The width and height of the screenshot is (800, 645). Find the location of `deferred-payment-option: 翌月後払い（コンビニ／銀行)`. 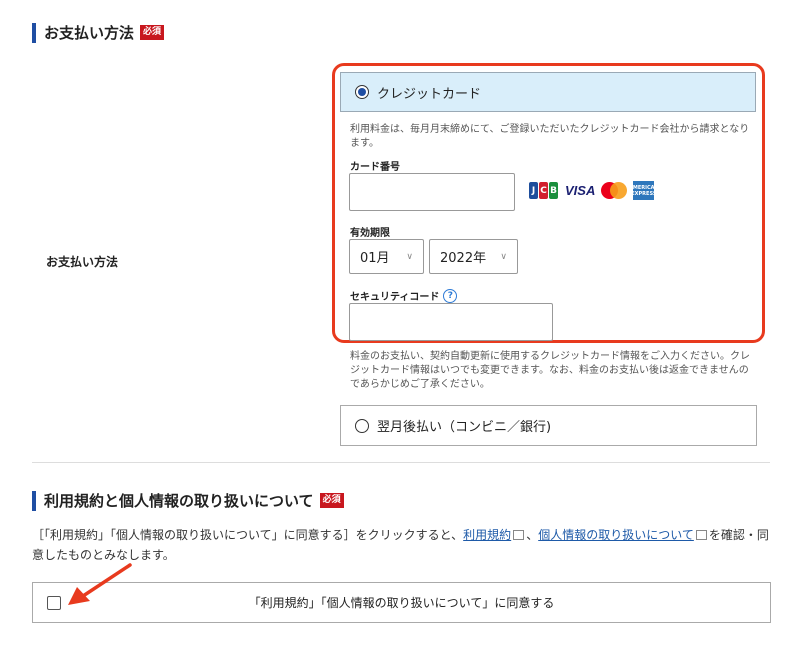

deferred-payment-option: 翌月後払い（コンビニ／銀行) is located at coordinates (548, 425).